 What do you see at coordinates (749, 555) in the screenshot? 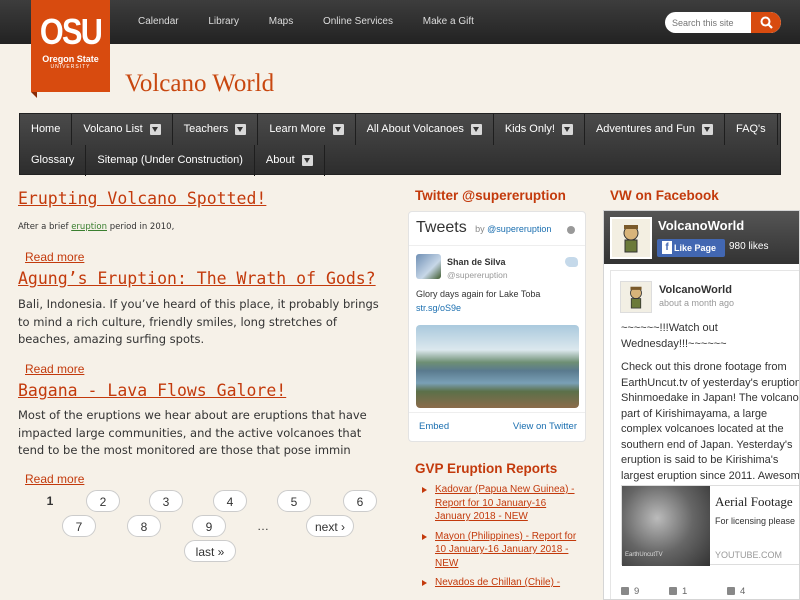
I see `card-url: YOUTUBE.COM` at bounding box center [749, 555].